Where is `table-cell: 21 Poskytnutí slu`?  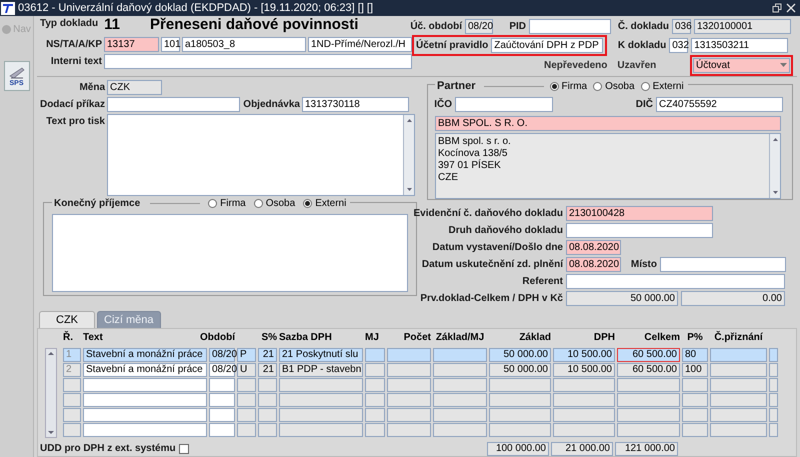
table-cell: 21 Poskytnutí slu is located at coordinates (321, 355).